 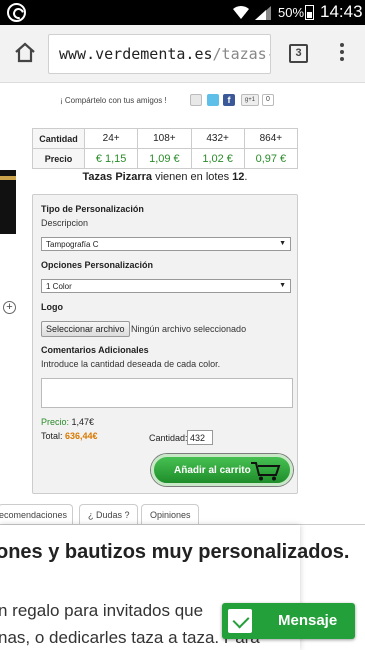 What do you see at coordinates (341, 11) in the screenshot?
I see `clock: 14:43` at bounding box center [341, 11].